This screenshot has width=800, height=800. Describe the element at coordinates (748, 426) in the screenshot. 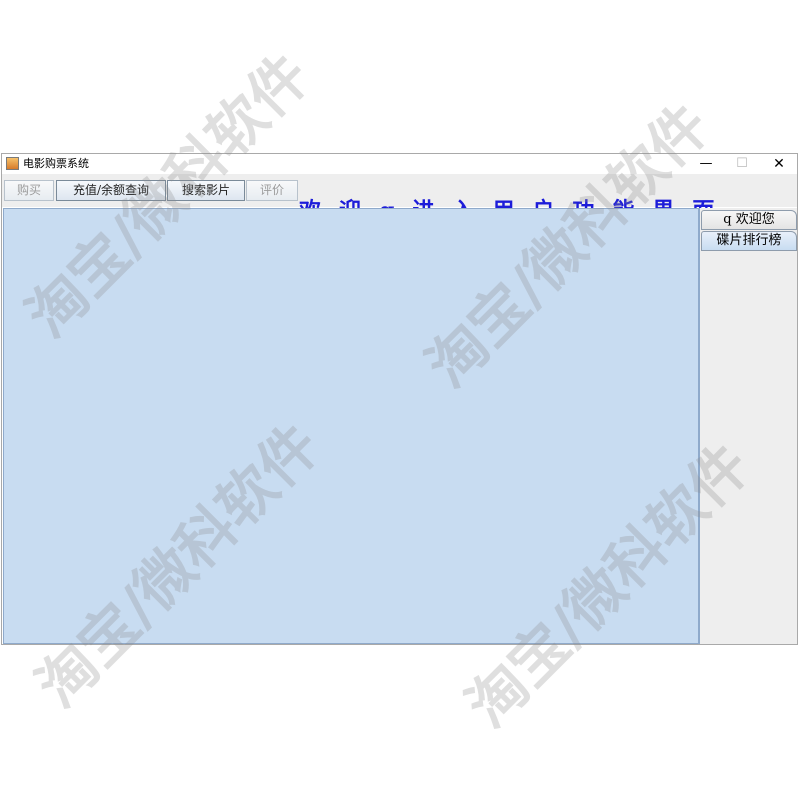

I see `side-tab-panel: q 欢迎您 碟片排行榜` at that location.